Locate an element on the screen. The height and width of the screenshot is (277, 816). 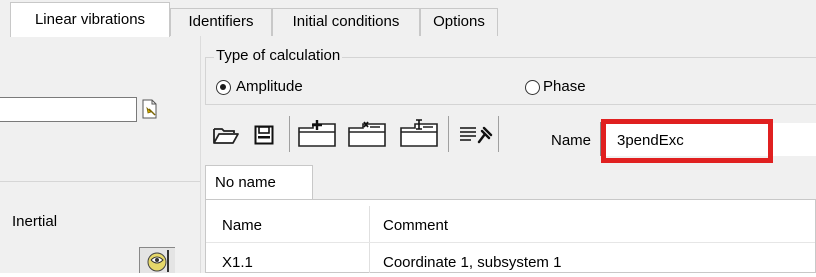
save-icon is located at coordinates (264, 135).